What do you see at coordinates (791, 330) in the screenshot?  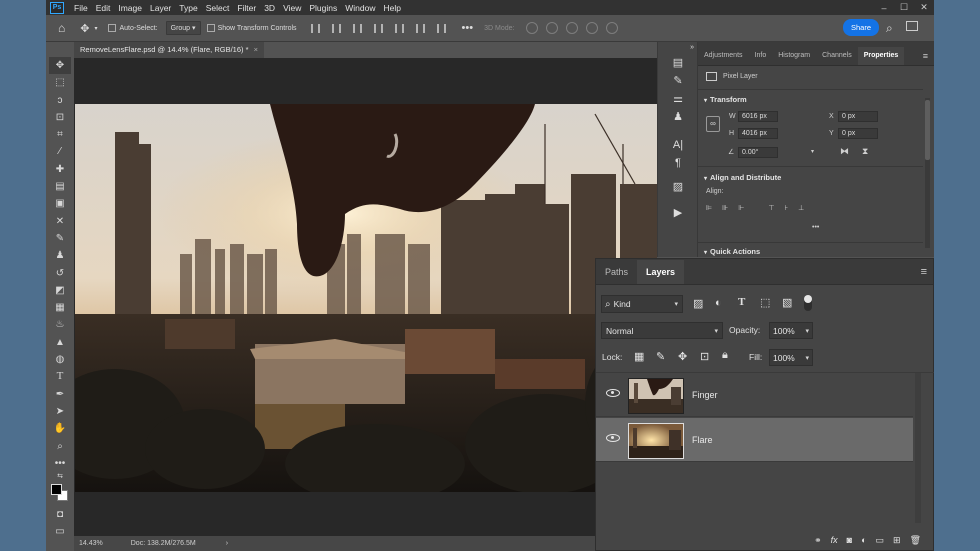 I see `opacity-field: 100% ▾` at bounding box center [791, 330].